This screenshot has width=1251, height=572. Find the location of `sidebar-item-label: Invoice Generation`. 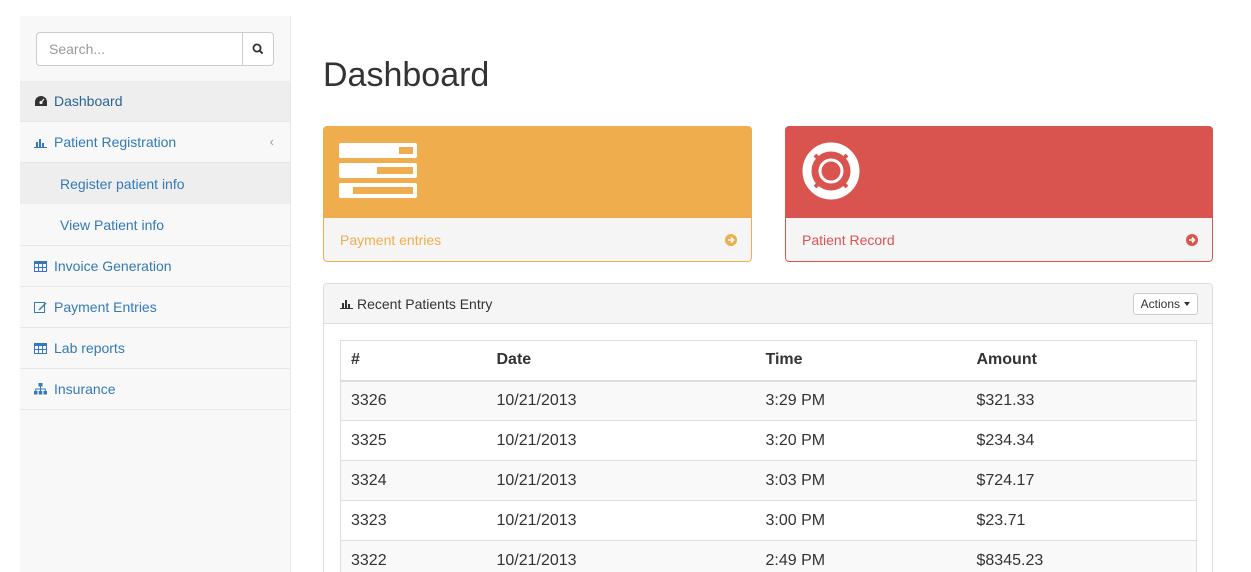

sidebar-item-label: Invoice Generation is located at coordinates (113, 266).